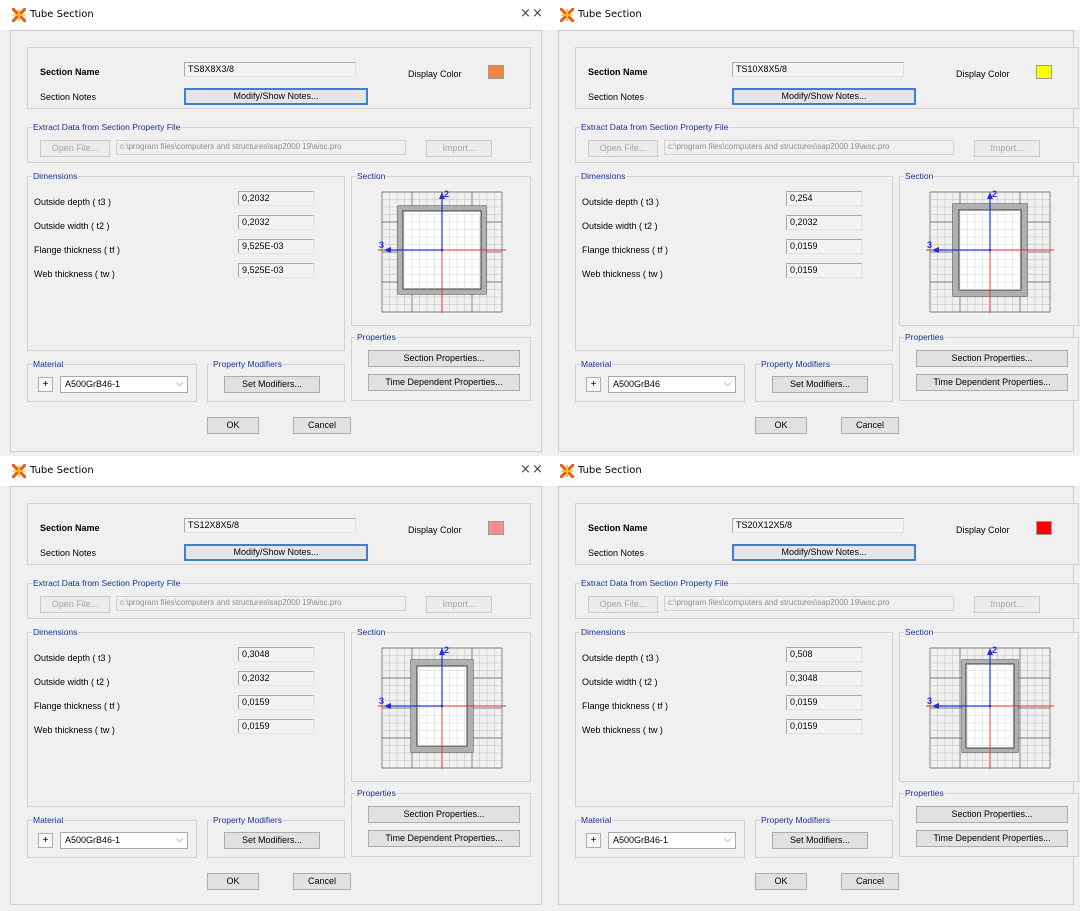 The image size is (1080, 911). I want to click on section-preview-group: Section 2 3, so click(441, 248).